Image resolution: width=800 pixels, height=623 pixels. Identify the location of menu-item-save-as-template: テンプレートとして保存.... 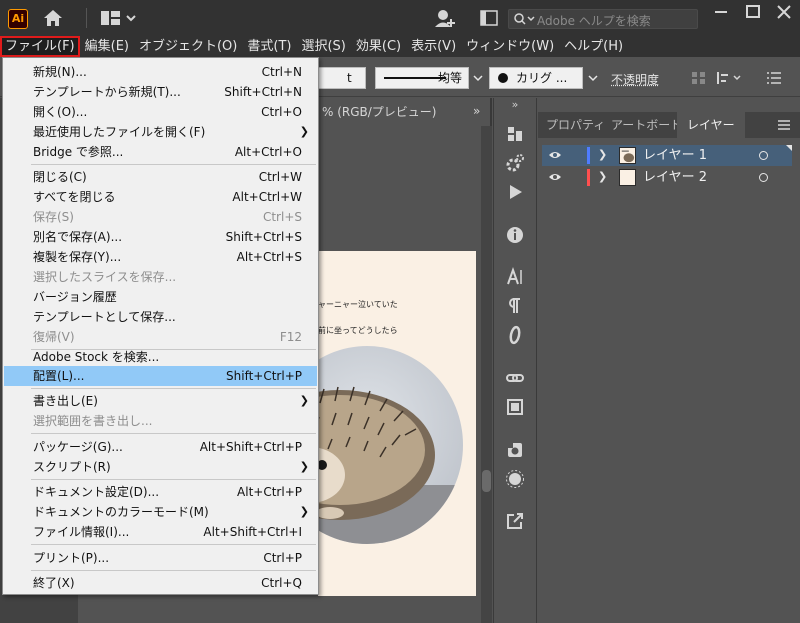
(160, 317).